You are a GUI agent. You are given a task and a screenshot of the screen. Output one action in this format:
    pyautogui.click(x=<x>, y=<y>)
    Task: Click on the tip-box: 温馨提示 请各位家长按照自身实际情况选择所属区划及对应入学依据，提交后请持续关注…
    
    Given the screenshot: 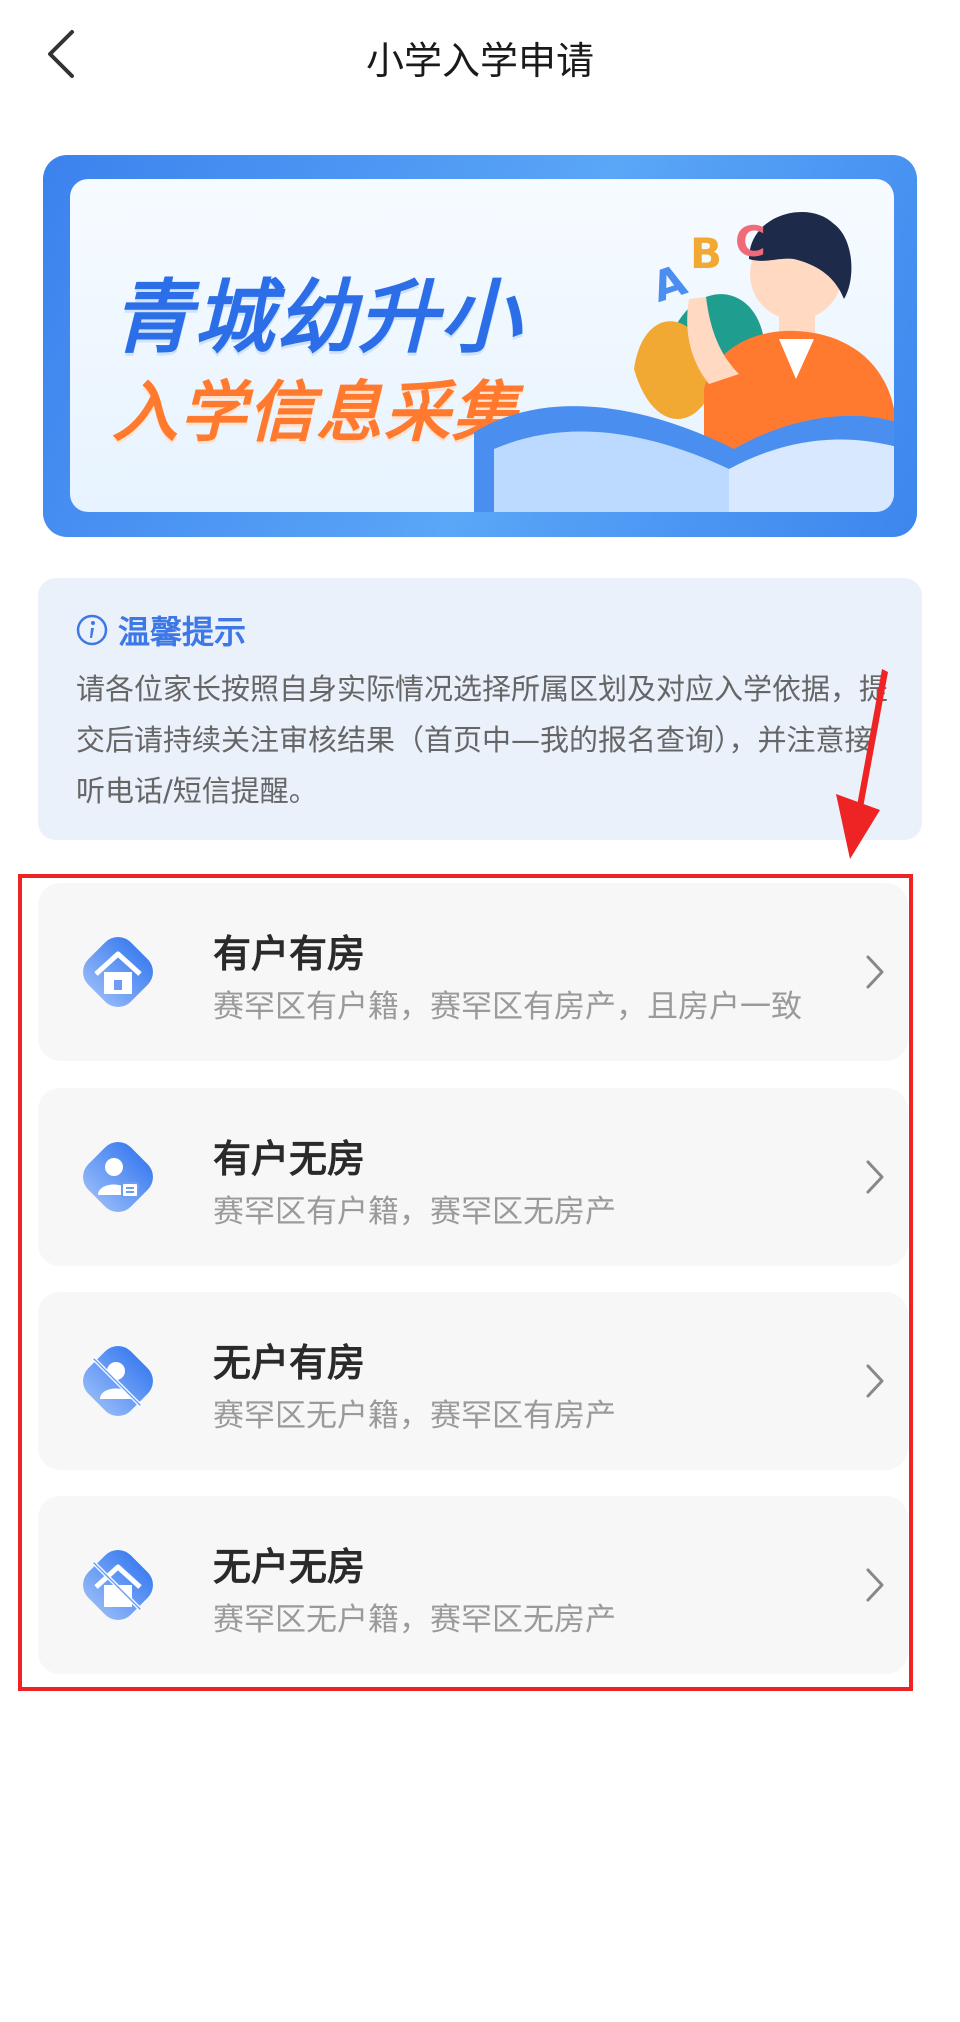 What is the action you would take?
    pyautogui.click(x=480, y=709)
    